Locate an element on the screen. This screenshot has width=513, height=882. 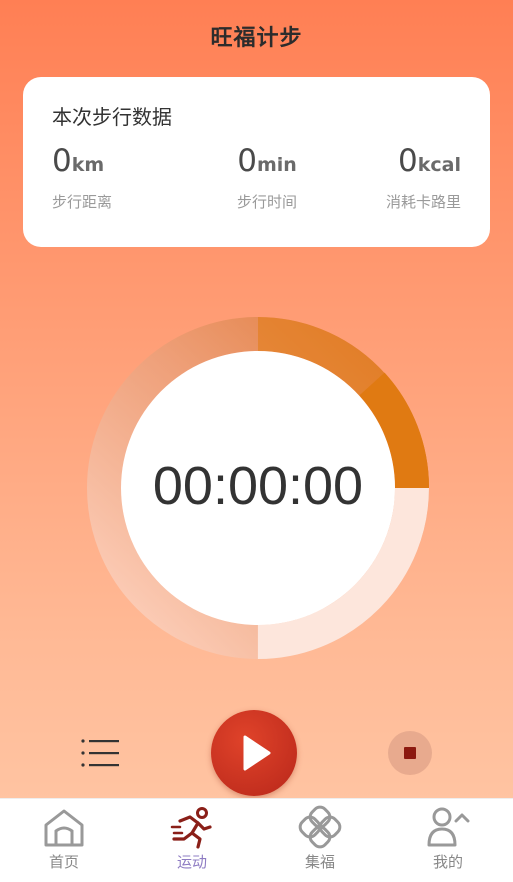
tab-mine: 我的 is located at coordinates (448, 838).